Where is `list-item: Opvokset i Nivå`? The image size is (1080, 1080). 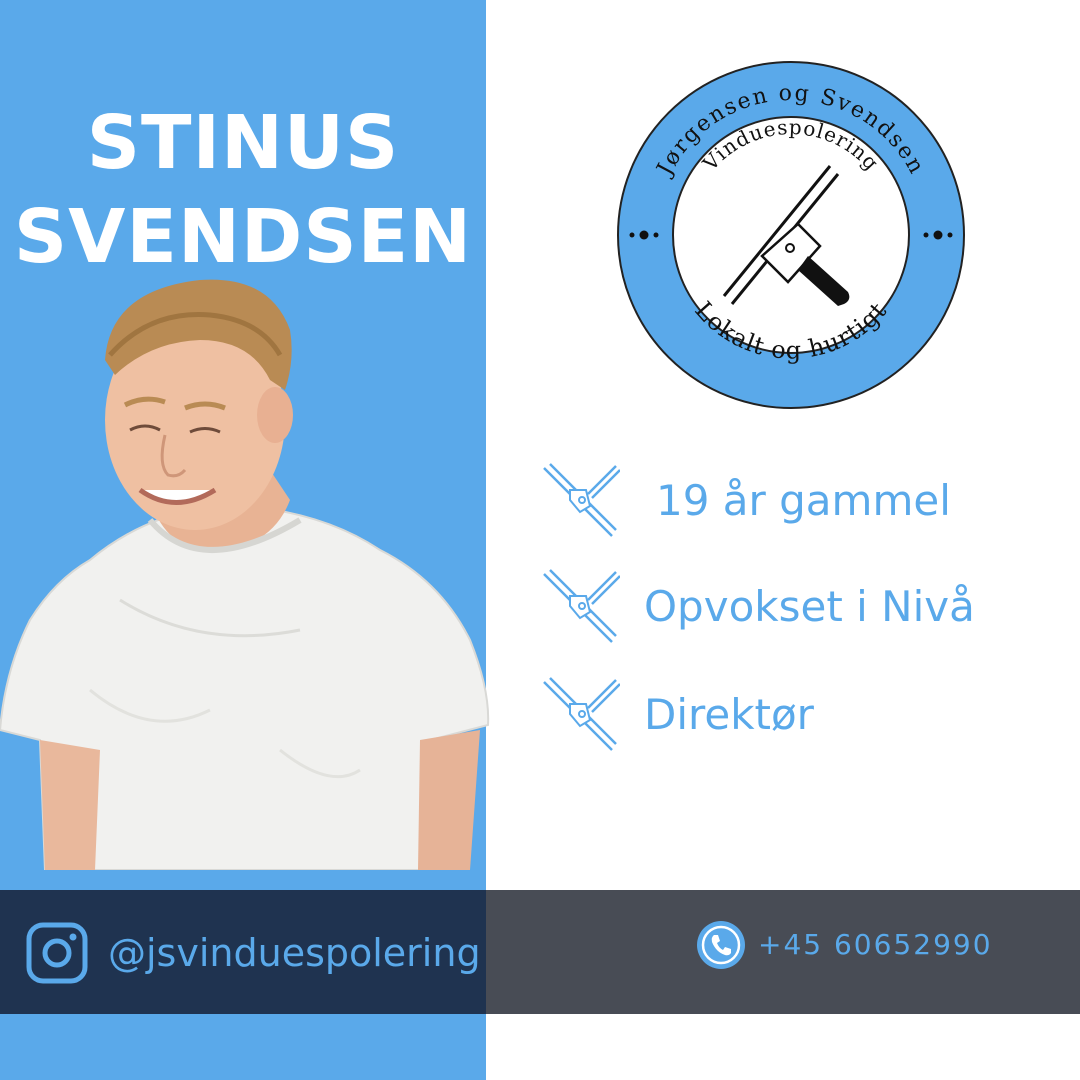 list-item: Opvokset i Nivå is located at coordinates (800, 606).